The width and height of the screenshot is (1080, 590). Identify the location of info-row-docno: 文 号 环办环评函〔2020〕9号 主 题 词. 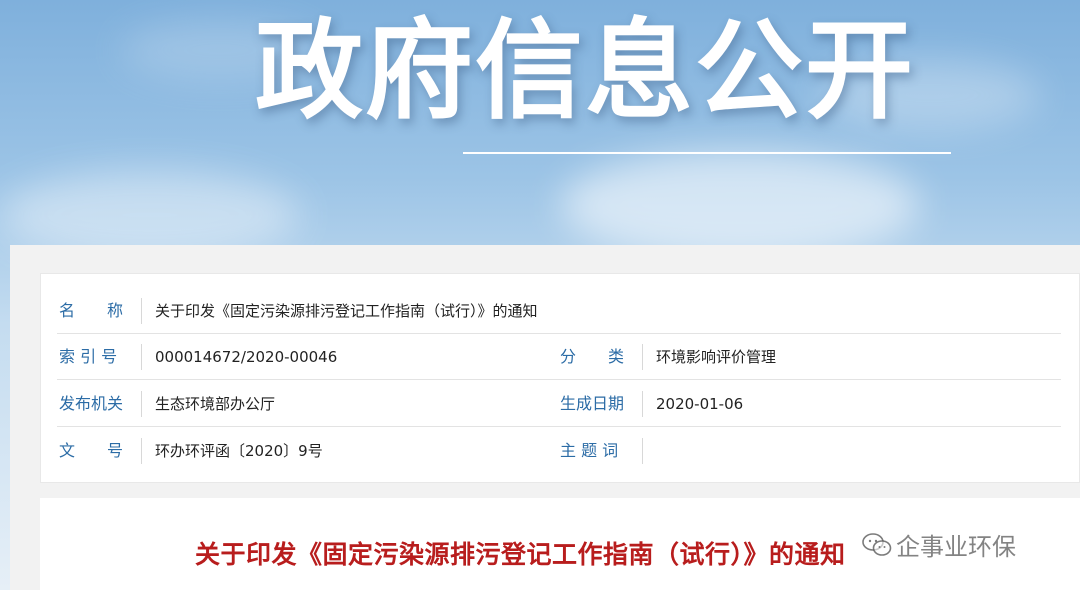
(559, 451).